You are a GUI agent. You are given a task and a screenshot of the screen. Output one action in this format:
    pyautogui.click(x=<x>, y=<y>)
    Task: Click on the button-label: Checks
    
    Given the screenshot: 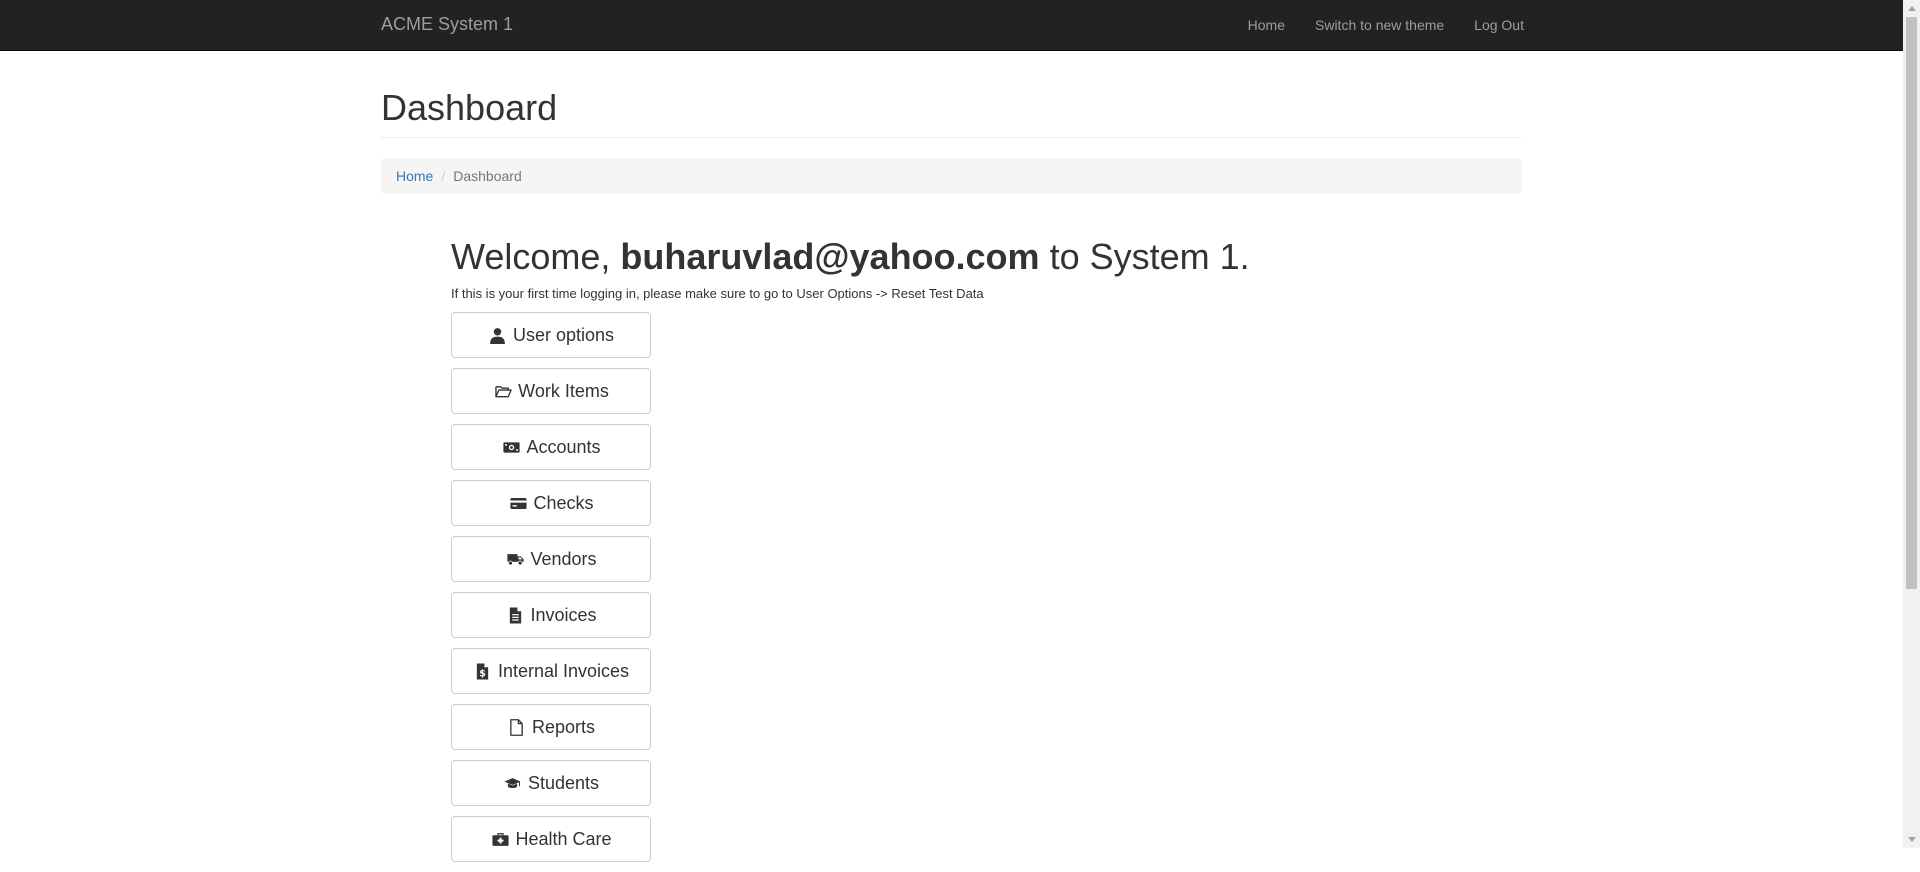 What is the action you would take?
    pyautogui.click(x=563, y=502)
    